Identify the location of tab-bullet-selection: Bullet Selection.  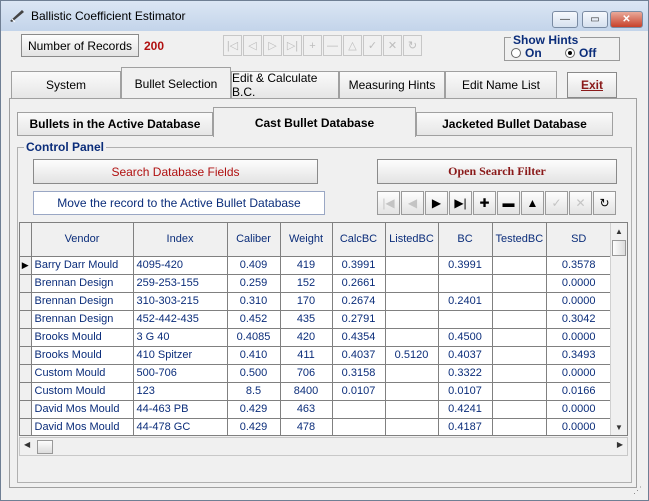
(176, 83).